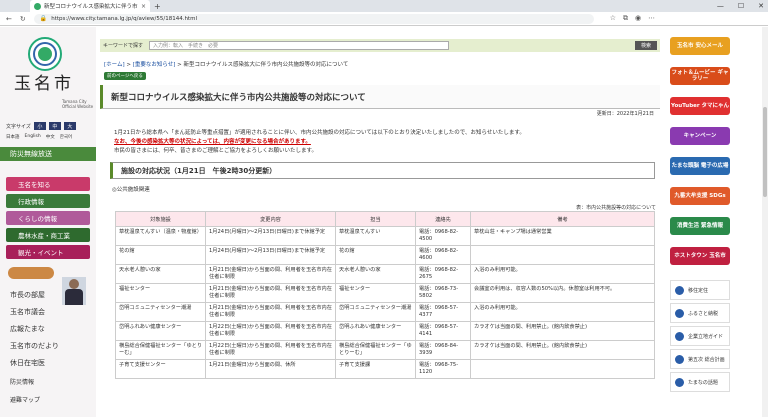 The image size is (768, 417). Describe the element at coordinates (22, 381) in the screenshot. I see `link-bousai: 防災情報` at that location.